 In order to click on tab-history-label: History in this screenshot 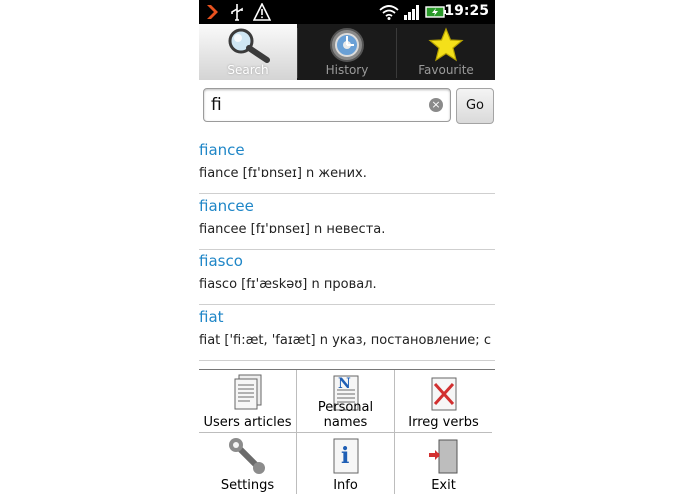, I will do `click(347, 70)`.